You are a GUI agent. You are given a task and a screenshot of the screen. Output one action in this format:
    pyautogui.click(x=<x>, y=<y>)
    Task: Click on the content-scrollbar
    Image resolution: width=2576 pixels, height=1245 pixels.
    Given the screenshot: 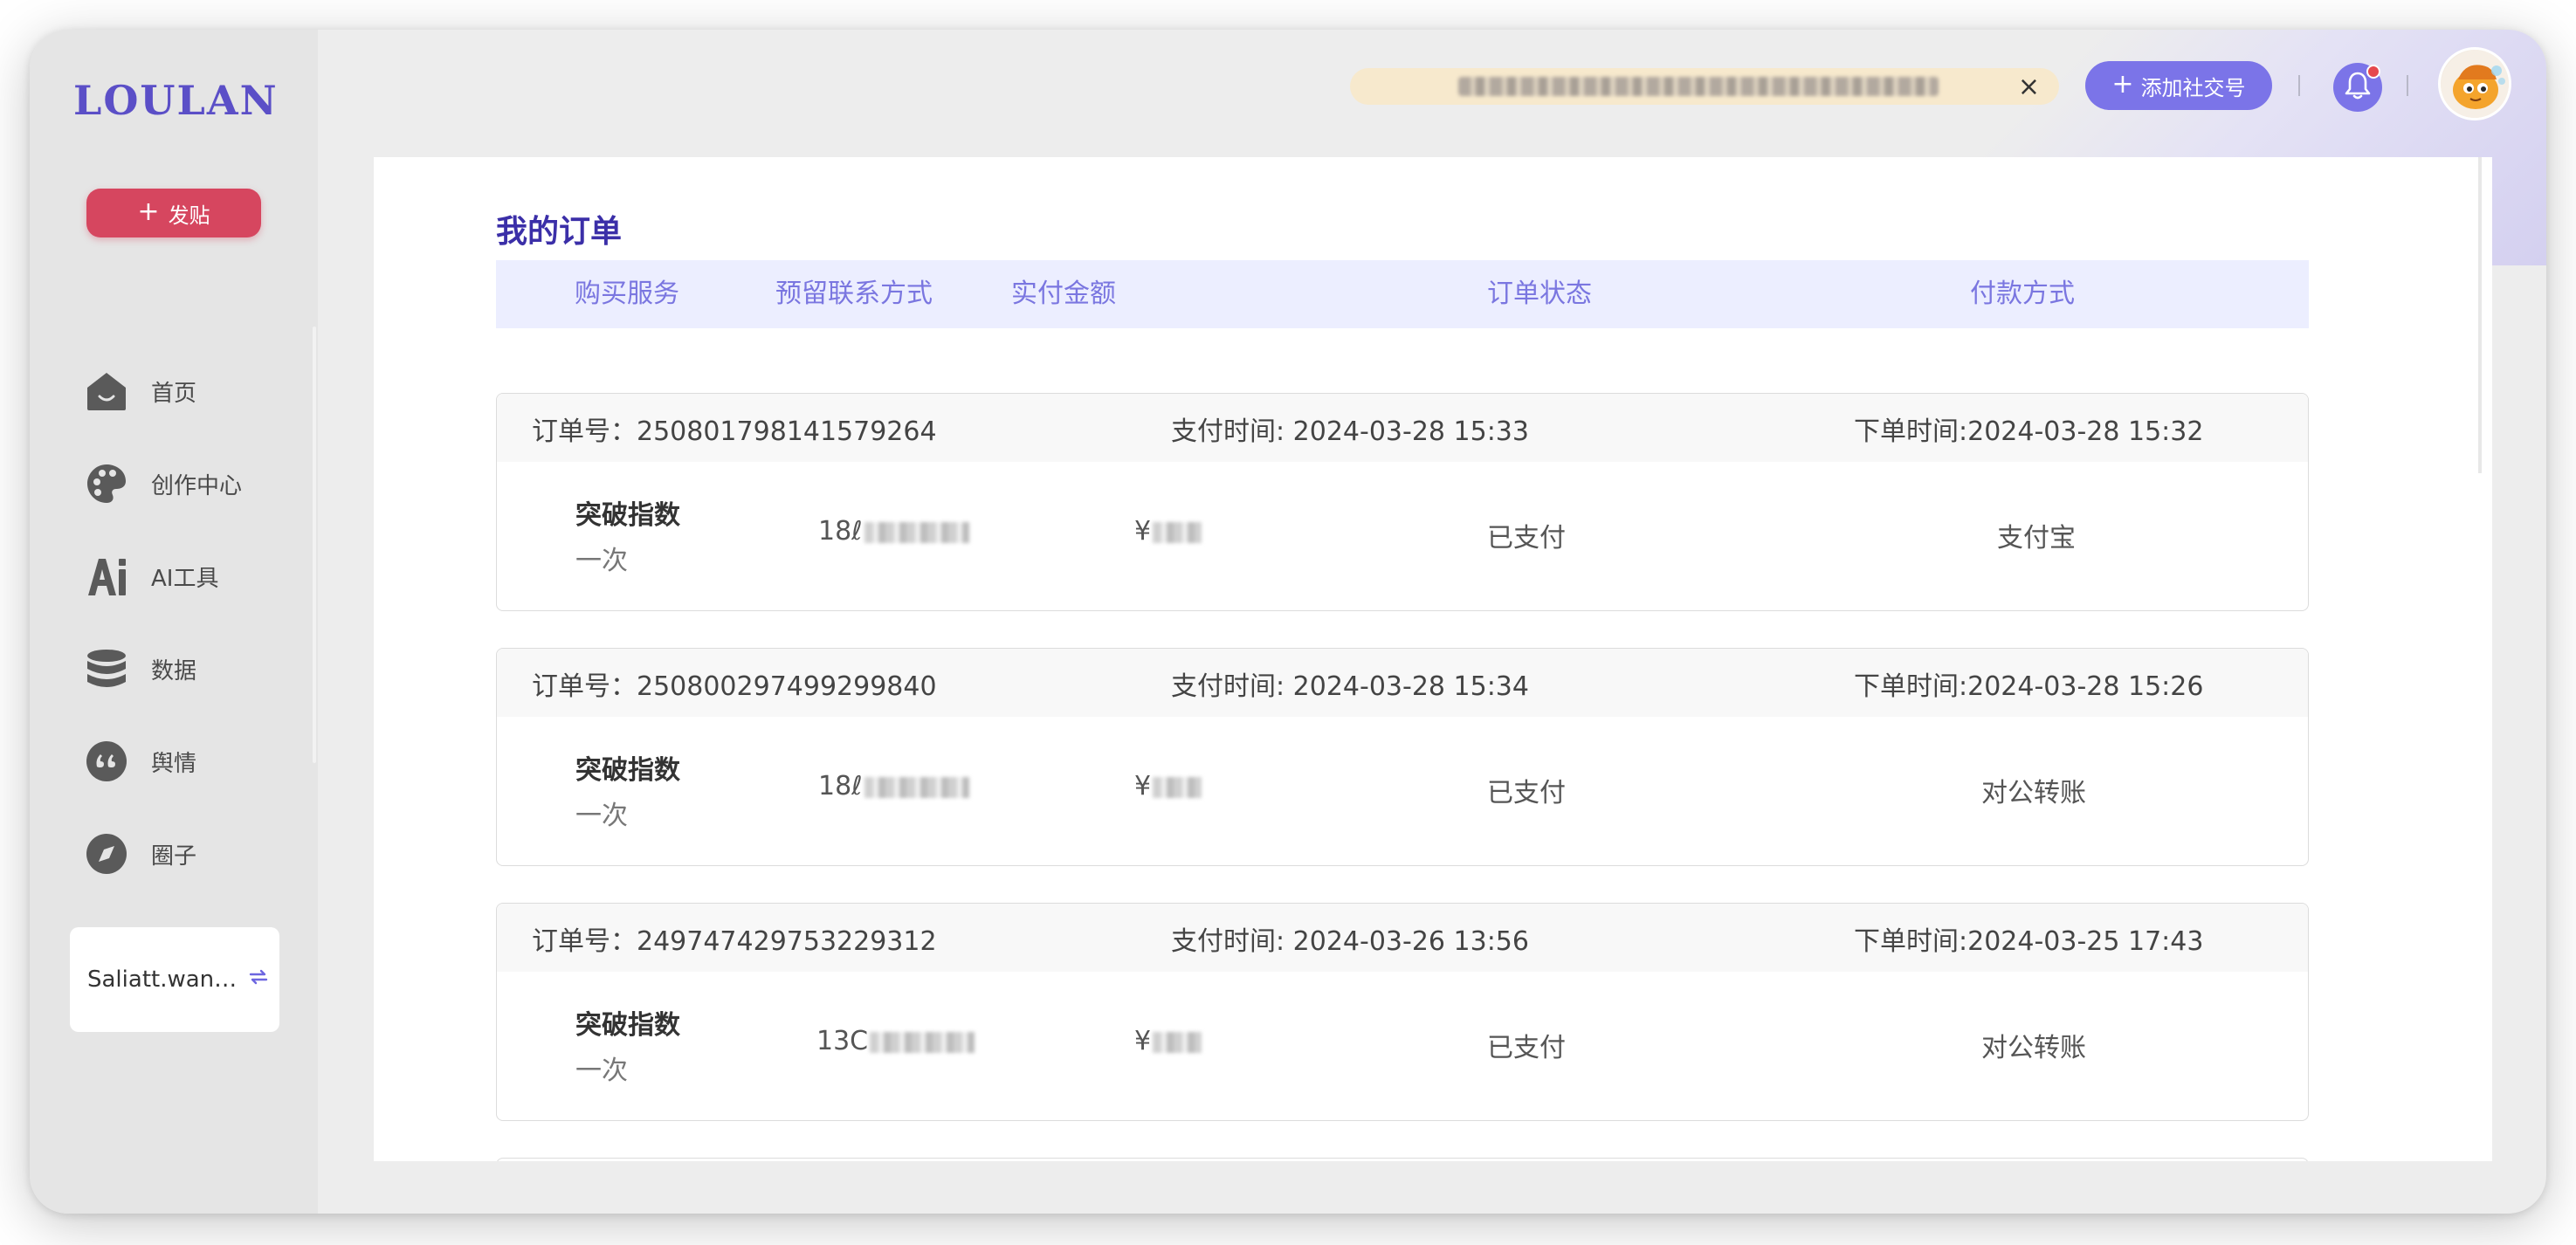 What is the action you would take?
    pyautogui.click(x=2480, y=315)
    